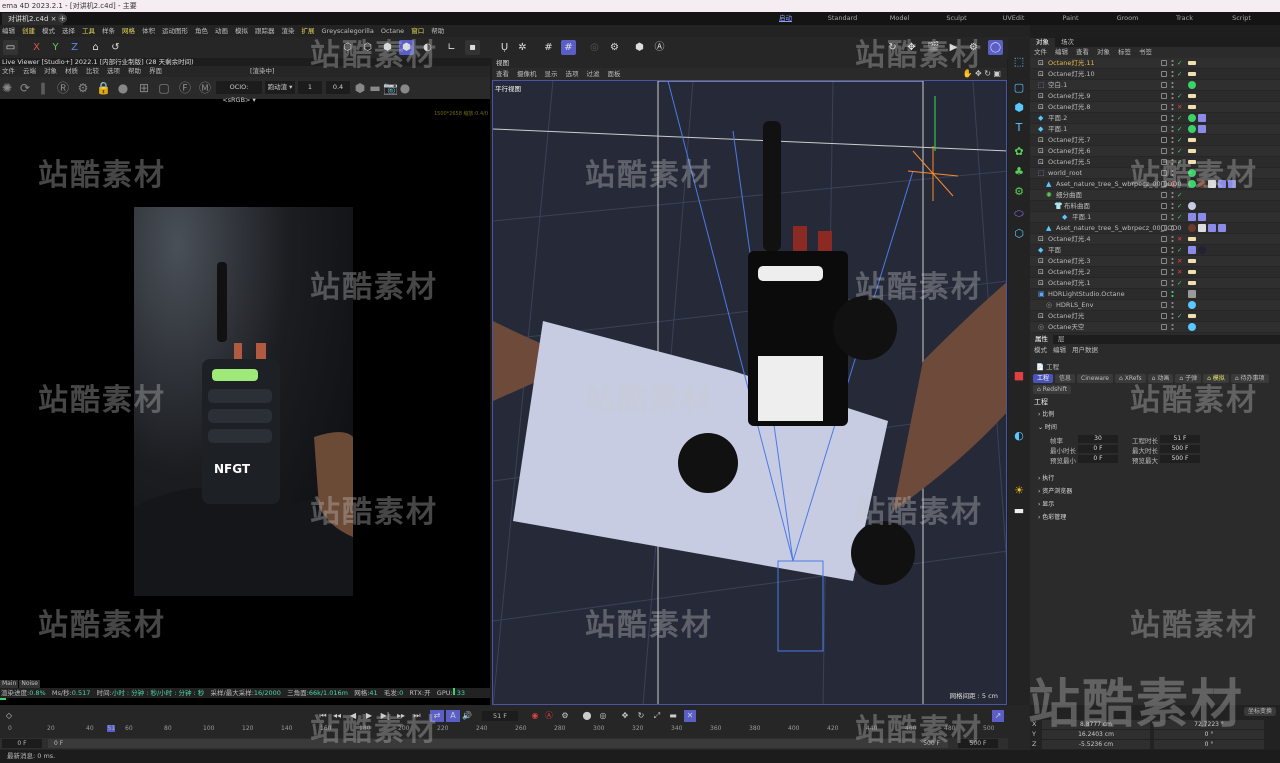 Image resolution: width=1280 pixels, height=763 pixels. Describe the element at coordinates (1180, 449) in the screenshot. I see `max-time-field: 500 F` at that location.